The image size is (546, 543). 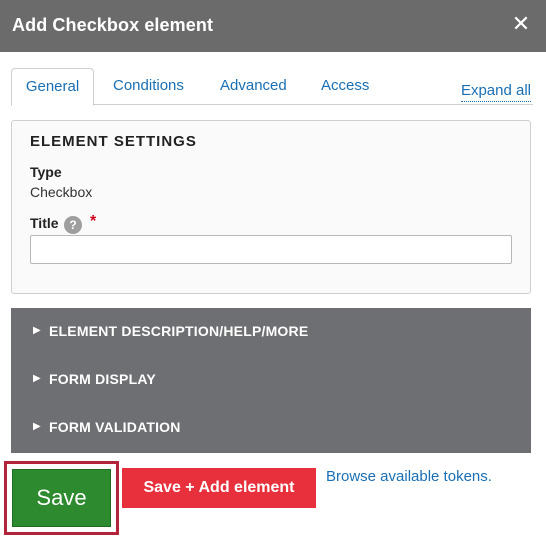 I want to click on accordion-label: ELEMENT DESCRIPTION/HELP/MORE, so click(x=179, y=331).